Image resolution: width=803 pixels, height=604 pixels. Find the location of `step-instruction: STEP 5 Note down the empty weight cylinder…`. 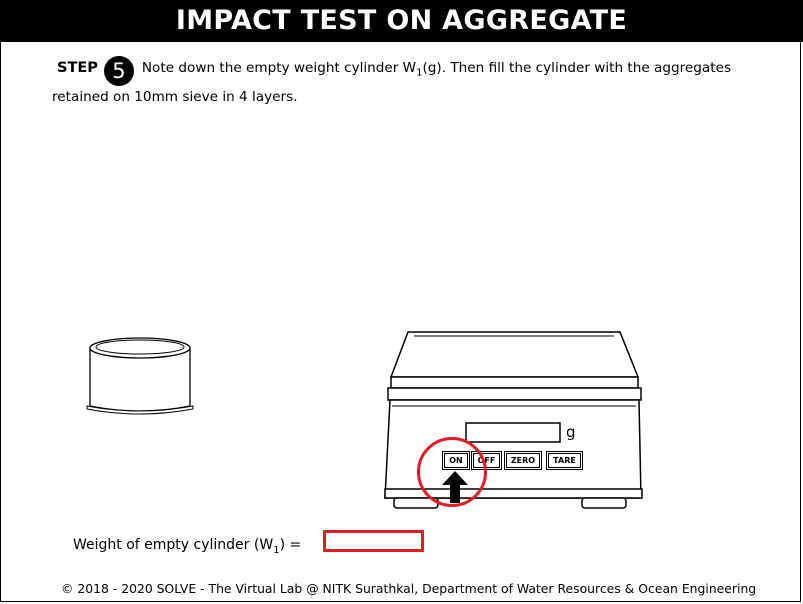

step-instruction: STEP 5 Note down the empty weight cylinder… is located at coordinates (417, 82).